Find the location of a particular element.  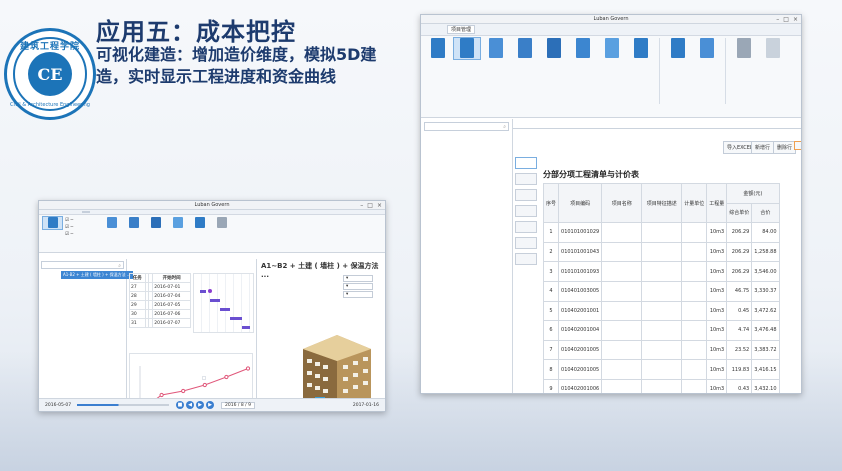

prev-icon: ◀ is located at coordinates (190, 405).